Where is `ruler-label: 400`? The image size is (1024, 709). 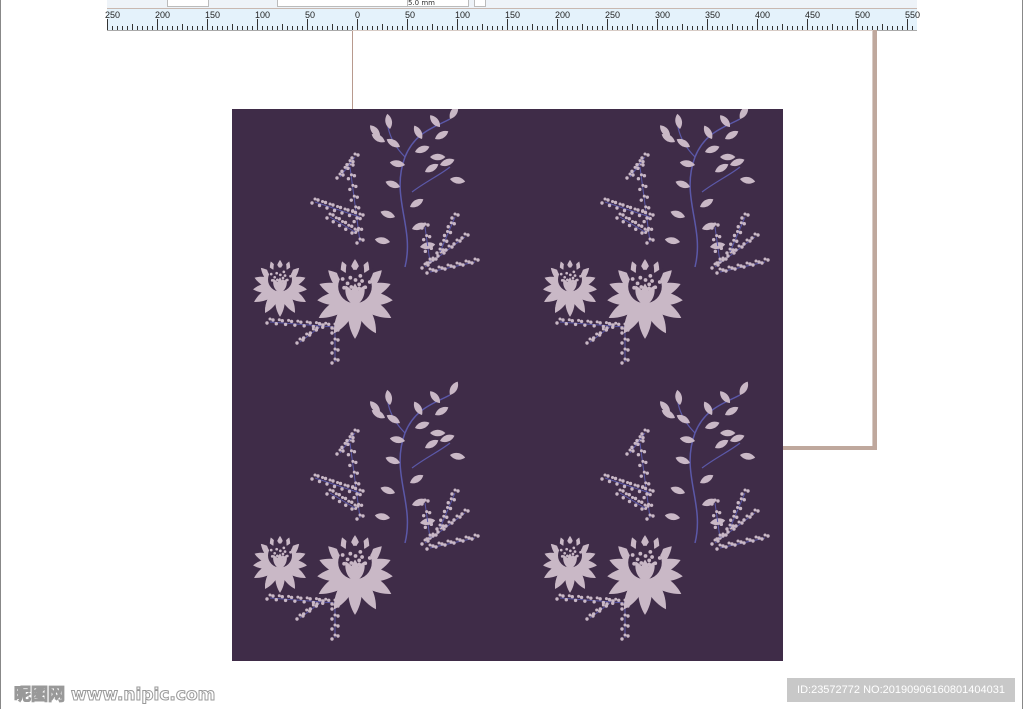 ruler-label: 400 is located at coordinates (763, 15).